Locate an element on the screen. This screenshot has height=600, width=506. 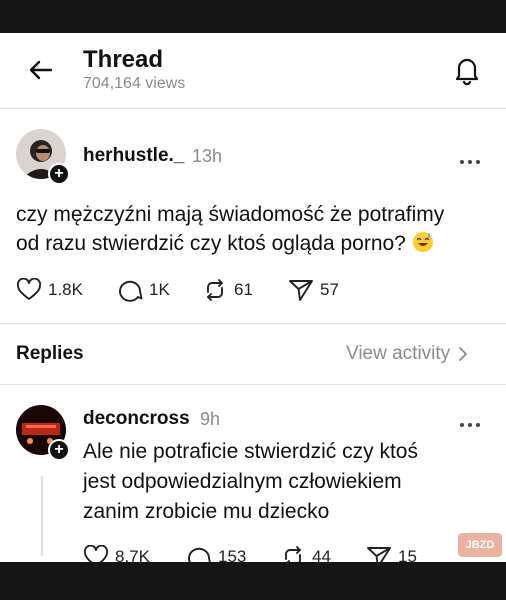
notifications-button is located at coordinates (467, 70).